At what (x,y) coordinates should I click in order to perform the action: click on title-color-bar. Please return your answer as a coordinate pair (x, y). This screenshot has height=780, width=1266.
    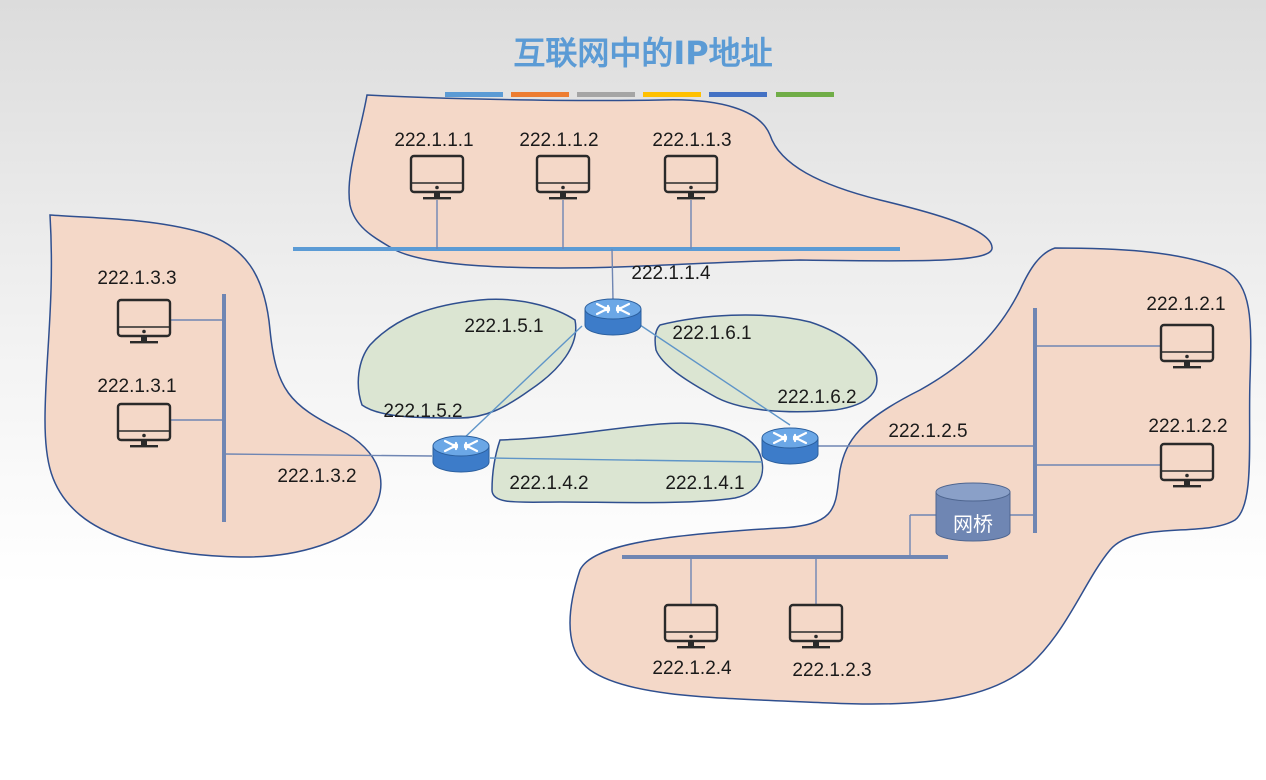
    Looking at the image, I should click on (639, 94).